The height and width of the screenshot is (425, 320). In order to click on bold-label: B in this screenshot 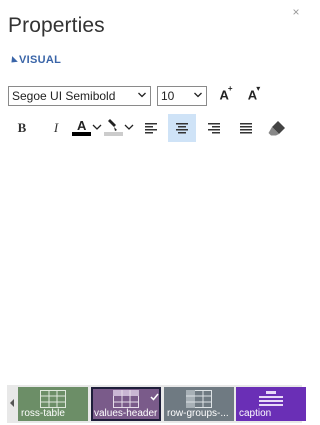, I will do `click(22, 127)`.